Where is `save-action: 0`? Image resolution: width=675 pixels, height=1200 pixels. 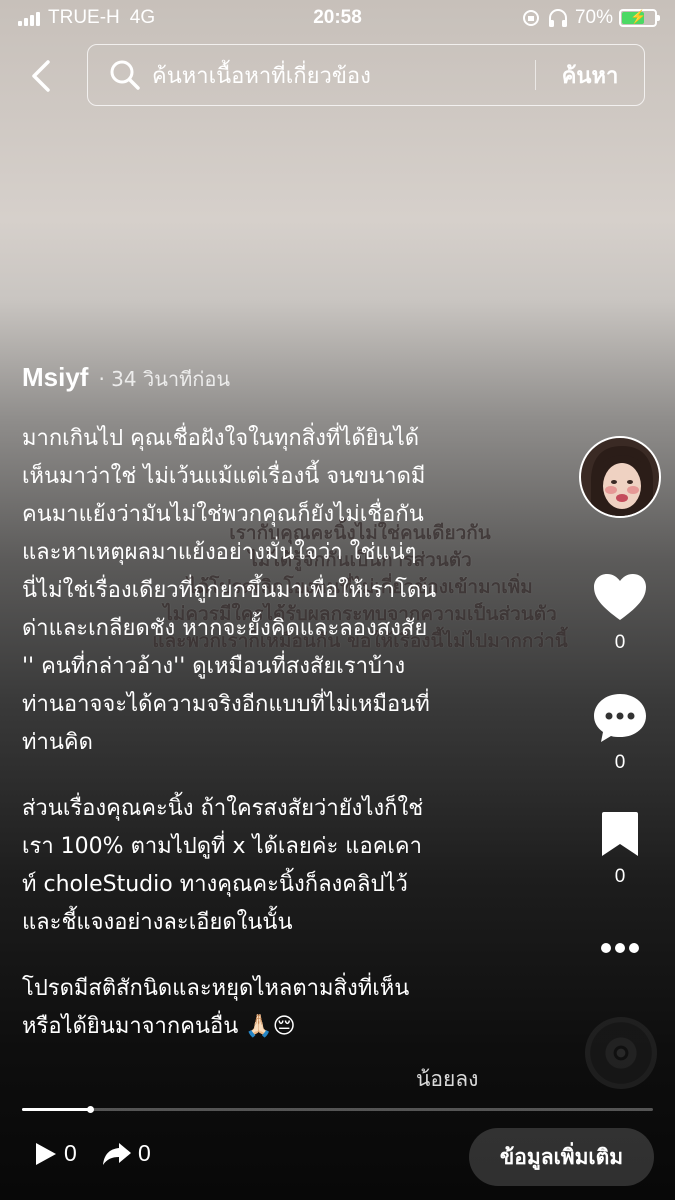
save-action: 0 is located at coordinates (620, 849).